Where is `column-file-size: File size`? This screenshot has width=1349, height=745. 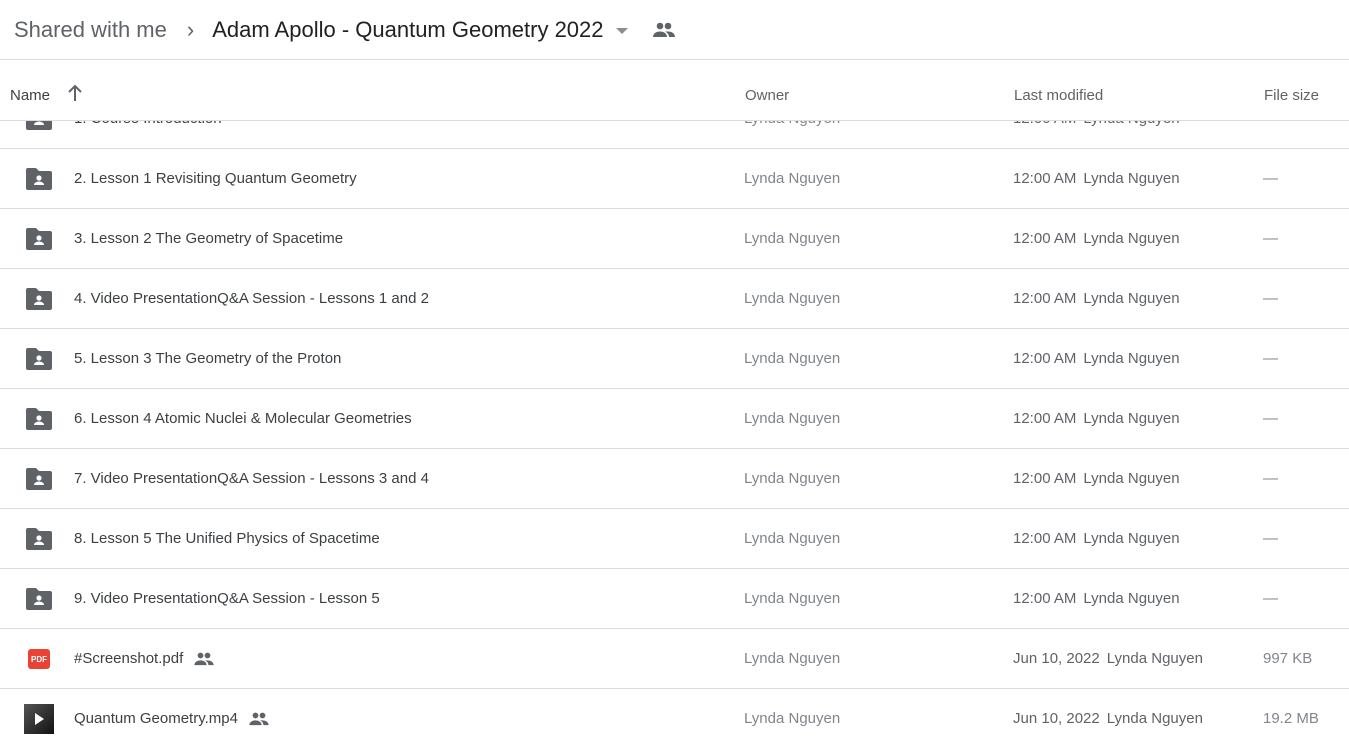 column-file-size: File size is located at coordinates (1291, 95).